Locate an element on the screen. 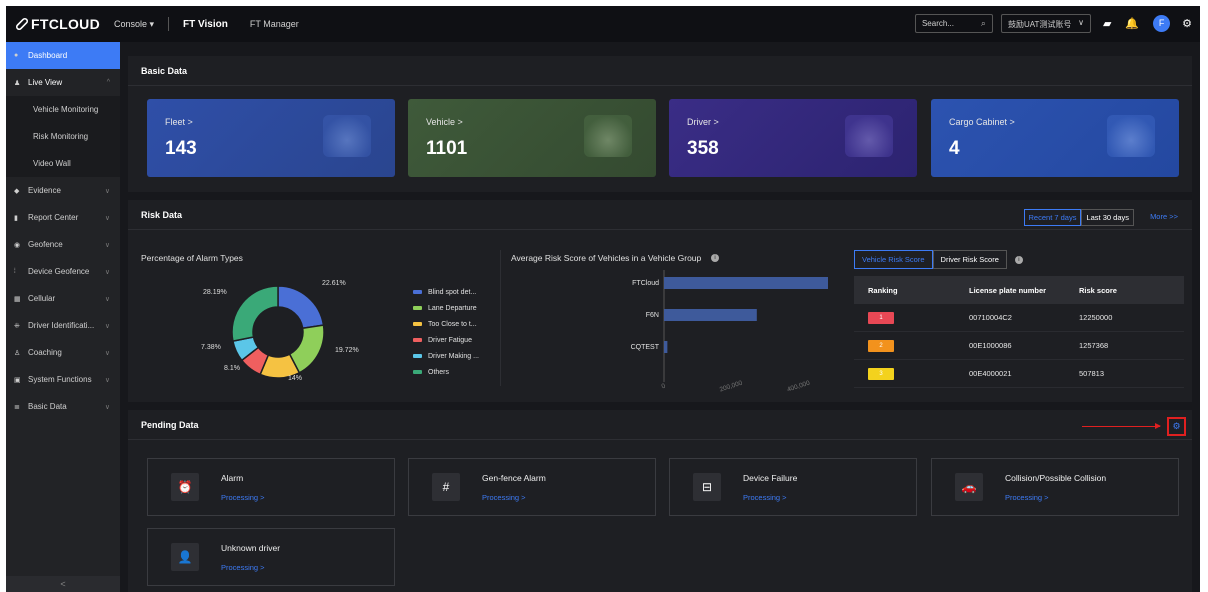 This screenshot has height=592, width=1208. tab-recent-7-days: Recent 7 days is located at coordinates (1052, 217).